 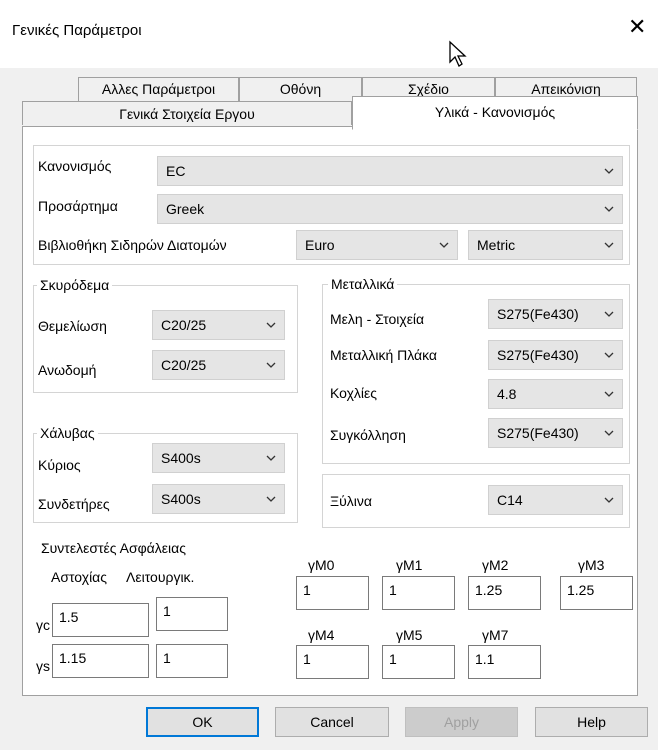 What do you see at coordinates (637, 27) in the screenshot?
I see `close-icon: ✕` at bounding box center [637, 27].